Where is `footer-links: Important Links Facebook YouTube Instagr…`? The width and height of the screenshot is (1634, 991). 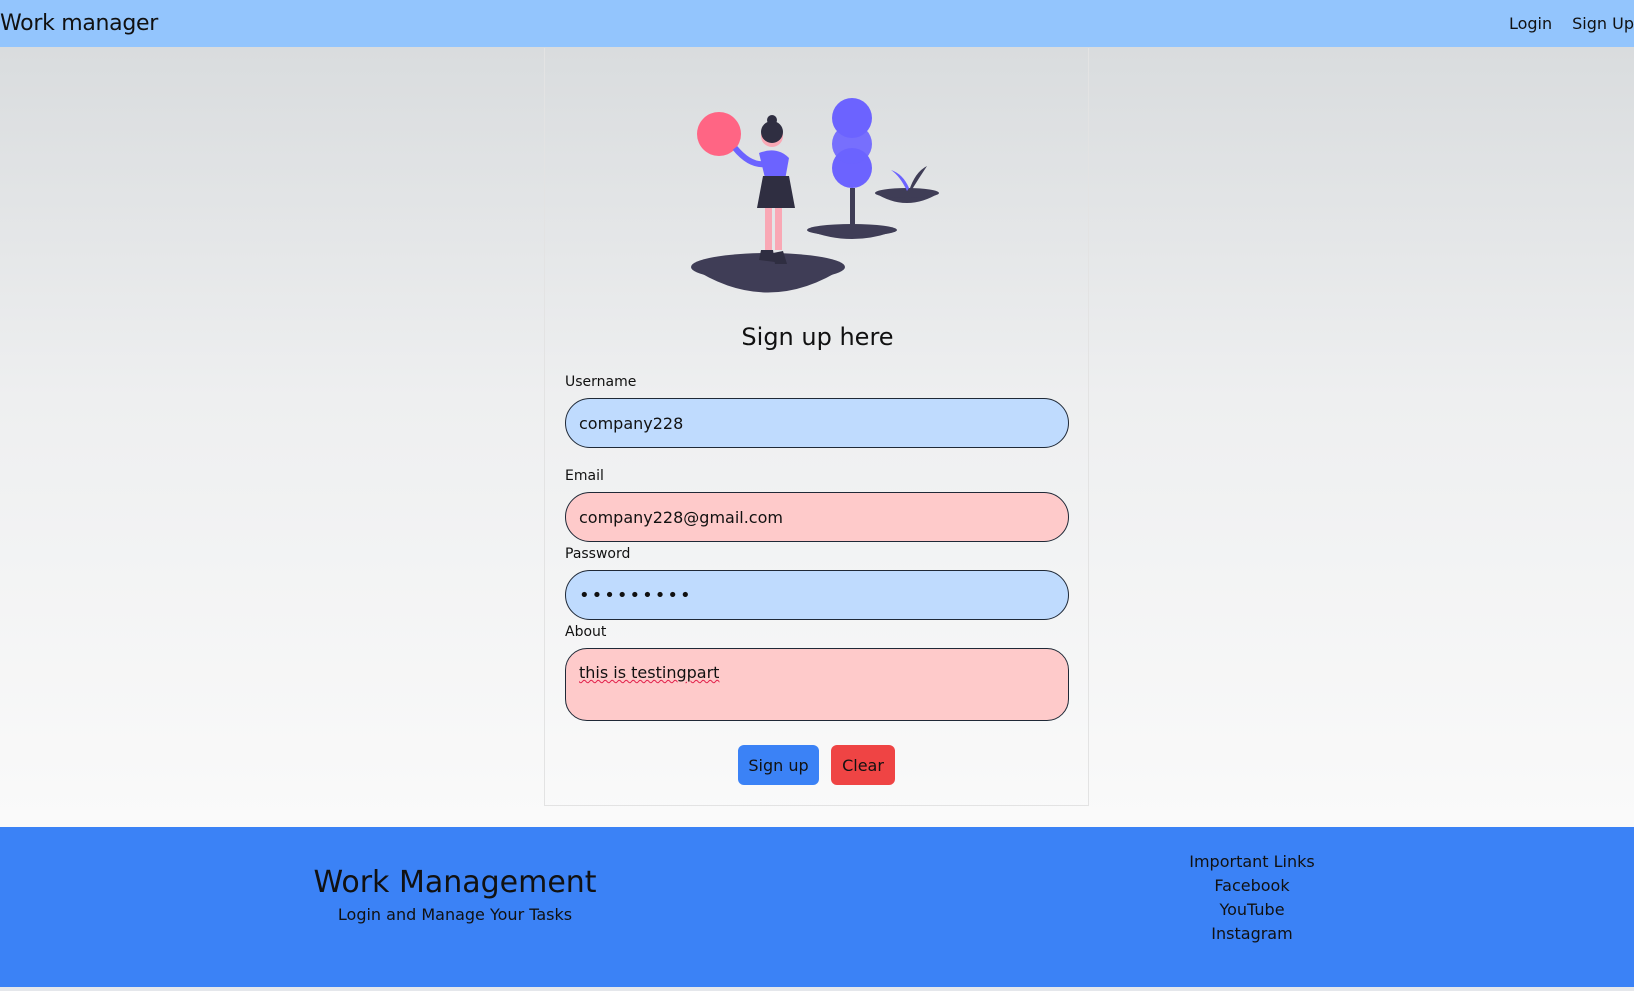 footer-links: Important Links Facebook YouTube Instagr… is located at coordinates (1252, 898).